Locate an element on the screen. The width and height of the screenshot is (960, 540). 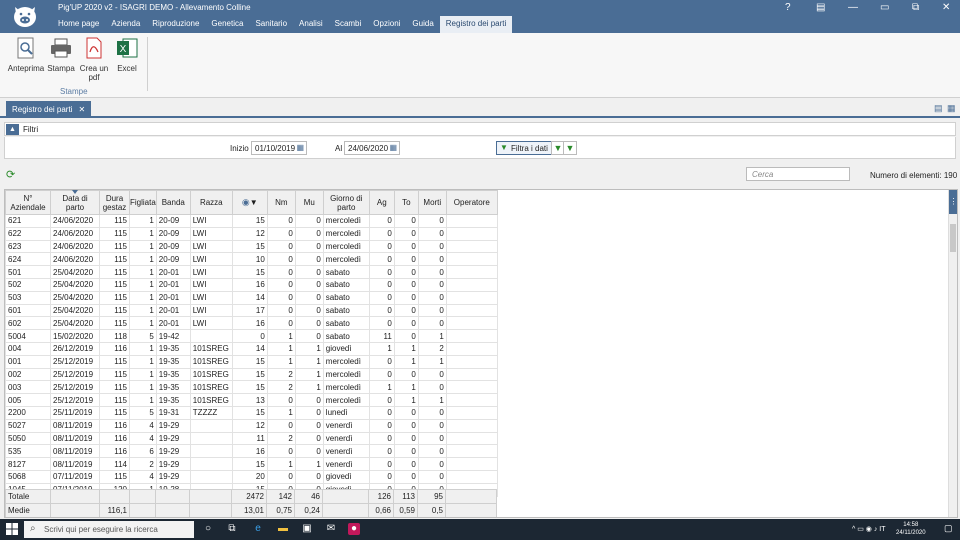
collapse-icon: ▲ is located at coordinates (12, 129).